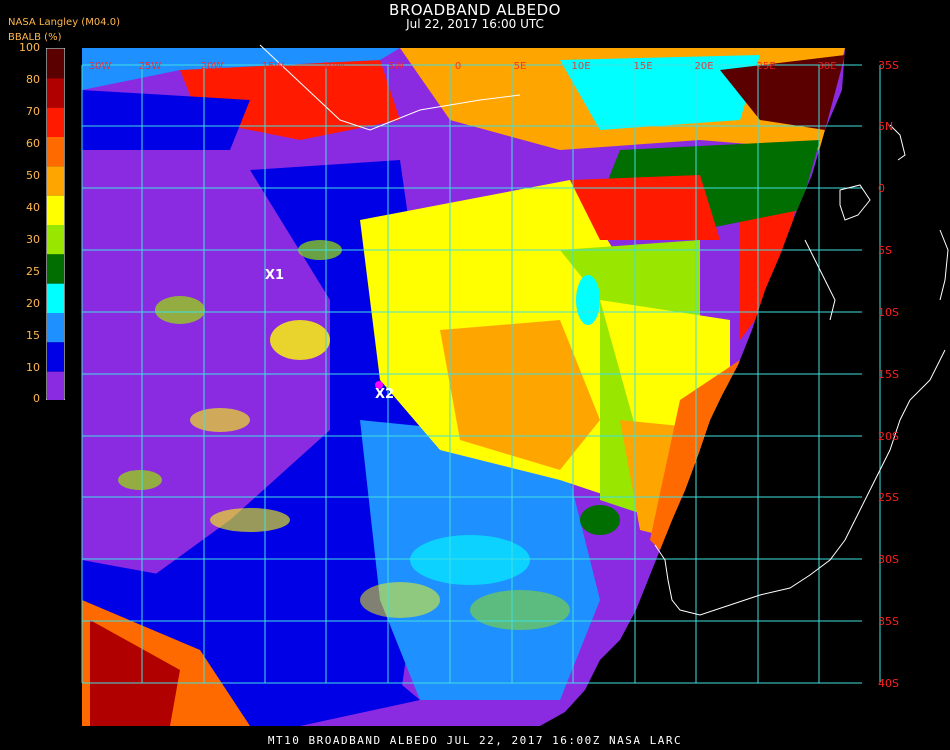  What do you see at coordinates (888, 436) in the screenshot?
I see `lat-label: 20S` at bounding box center [888, 436].